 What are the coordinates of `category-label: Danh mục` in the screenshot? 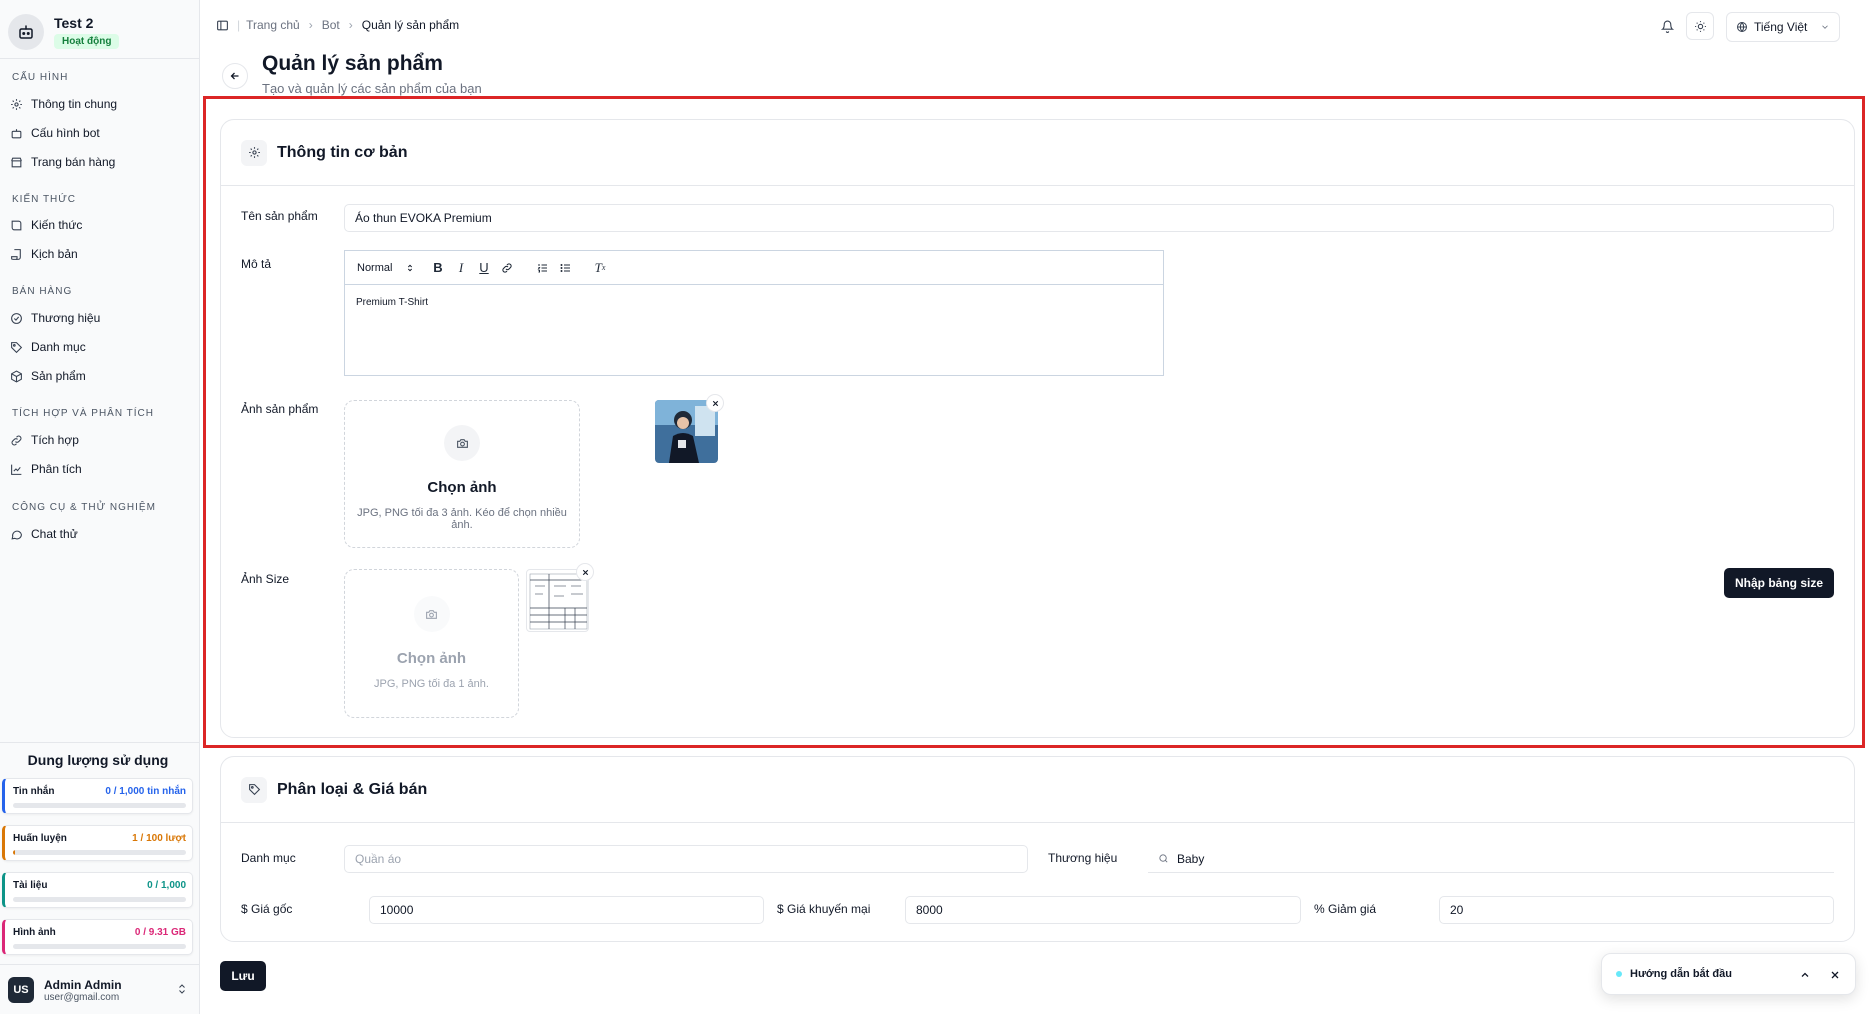 It's located at (268, 858).